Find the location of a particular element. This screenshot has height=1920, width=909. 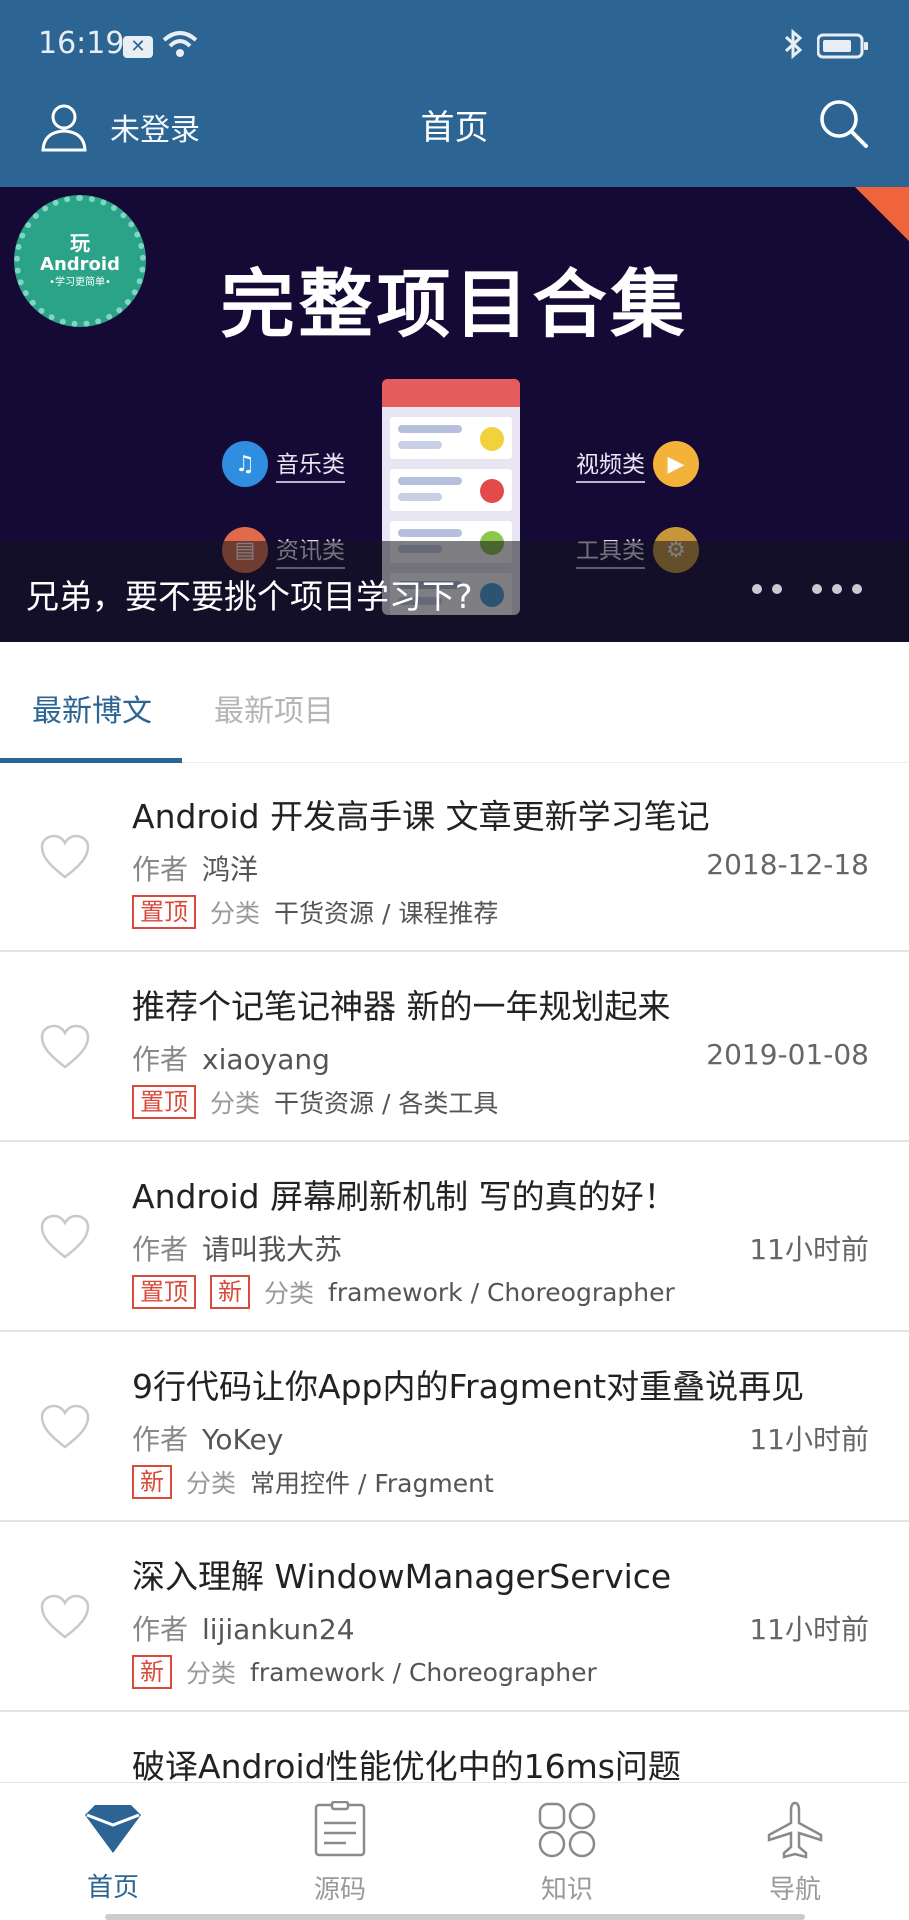

tab-latest-projects: 最新项目 is located at coordinates (274, 708).